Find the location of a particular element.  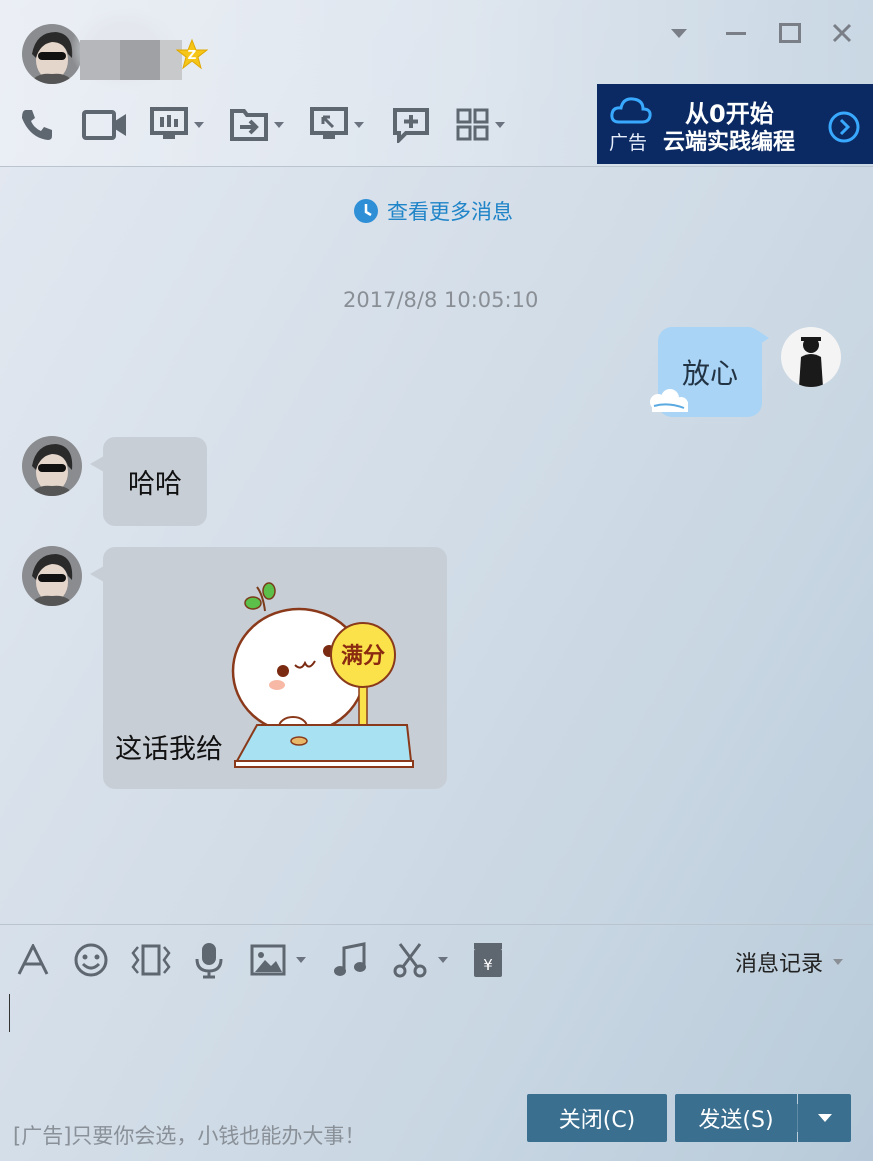

message-bubble-other: 这话我给 满分 is located at coordinates (275, 668).